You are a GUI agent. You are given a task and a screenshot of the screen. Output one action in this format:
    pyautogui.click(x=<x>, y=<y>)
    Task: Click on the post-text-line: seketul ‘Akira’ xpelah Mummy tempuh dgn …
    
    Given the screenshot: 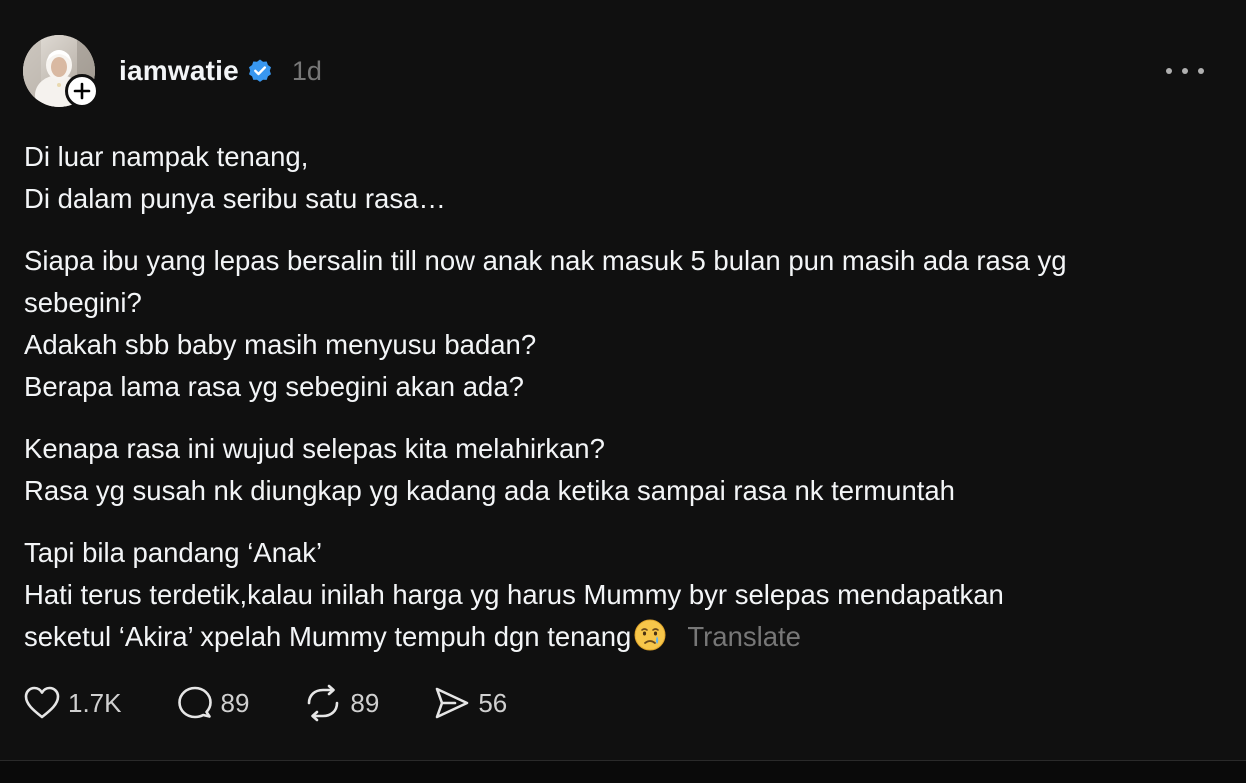 What is the action you would take?
    pyautogui.click(x=328, y=636)
    